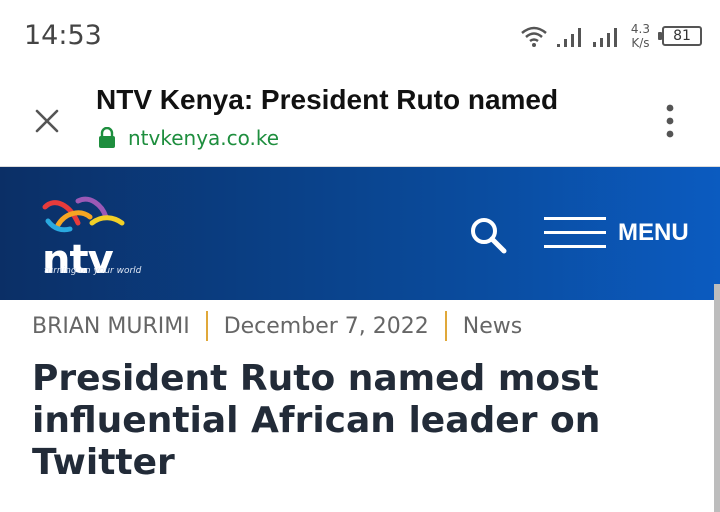 The width and height of the screenshot is (720, 512). I want to click on network-speed: 4.3 K/s, so click(640, 36).